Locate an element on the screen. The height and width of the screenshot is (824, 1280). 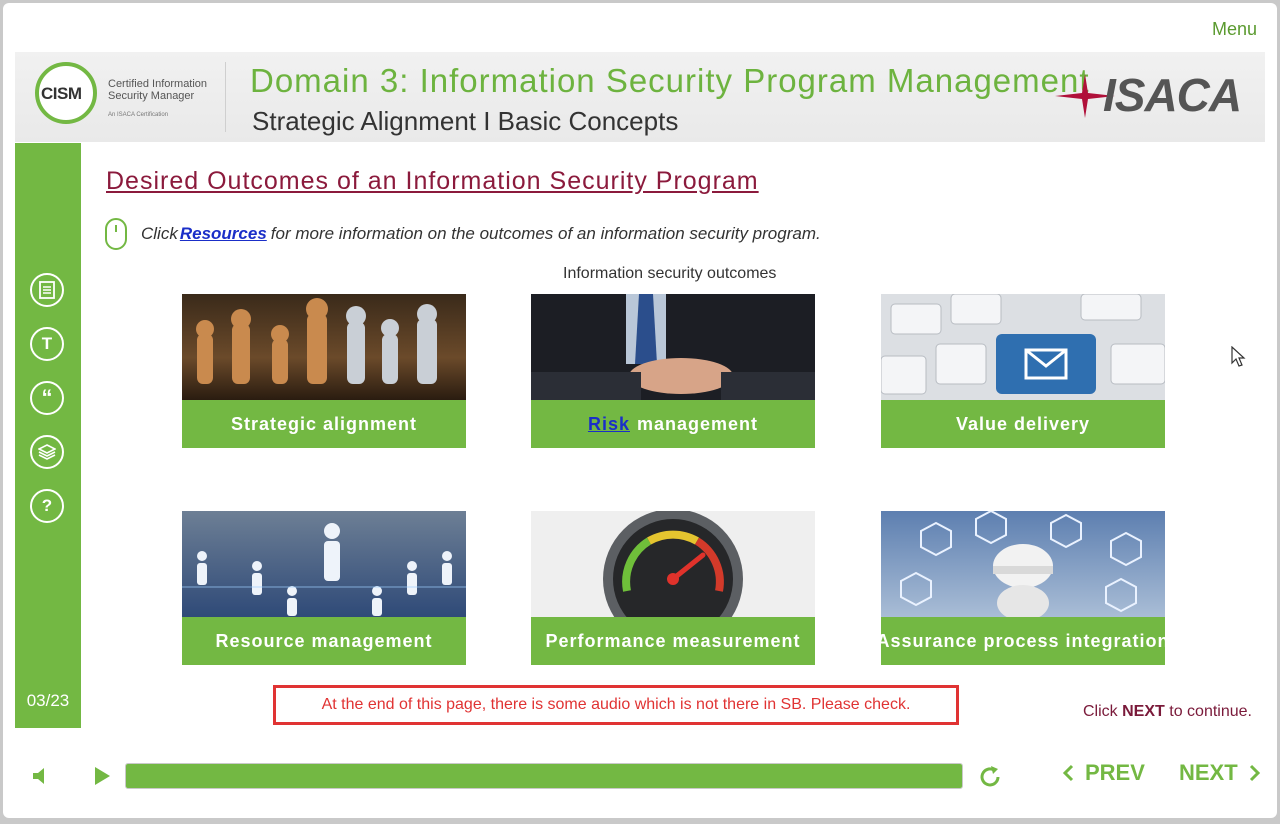
instruction-prefix: Click is located at coordinates (159, 233).